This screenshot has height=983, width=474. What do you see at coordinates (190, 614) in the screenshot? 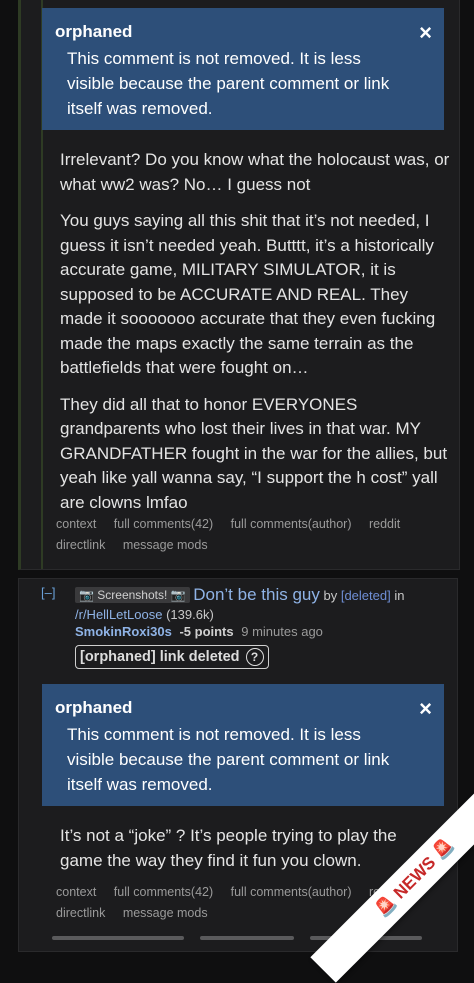
I see `subscriber-count: (139.6k)` at bounding box center [190, 614].